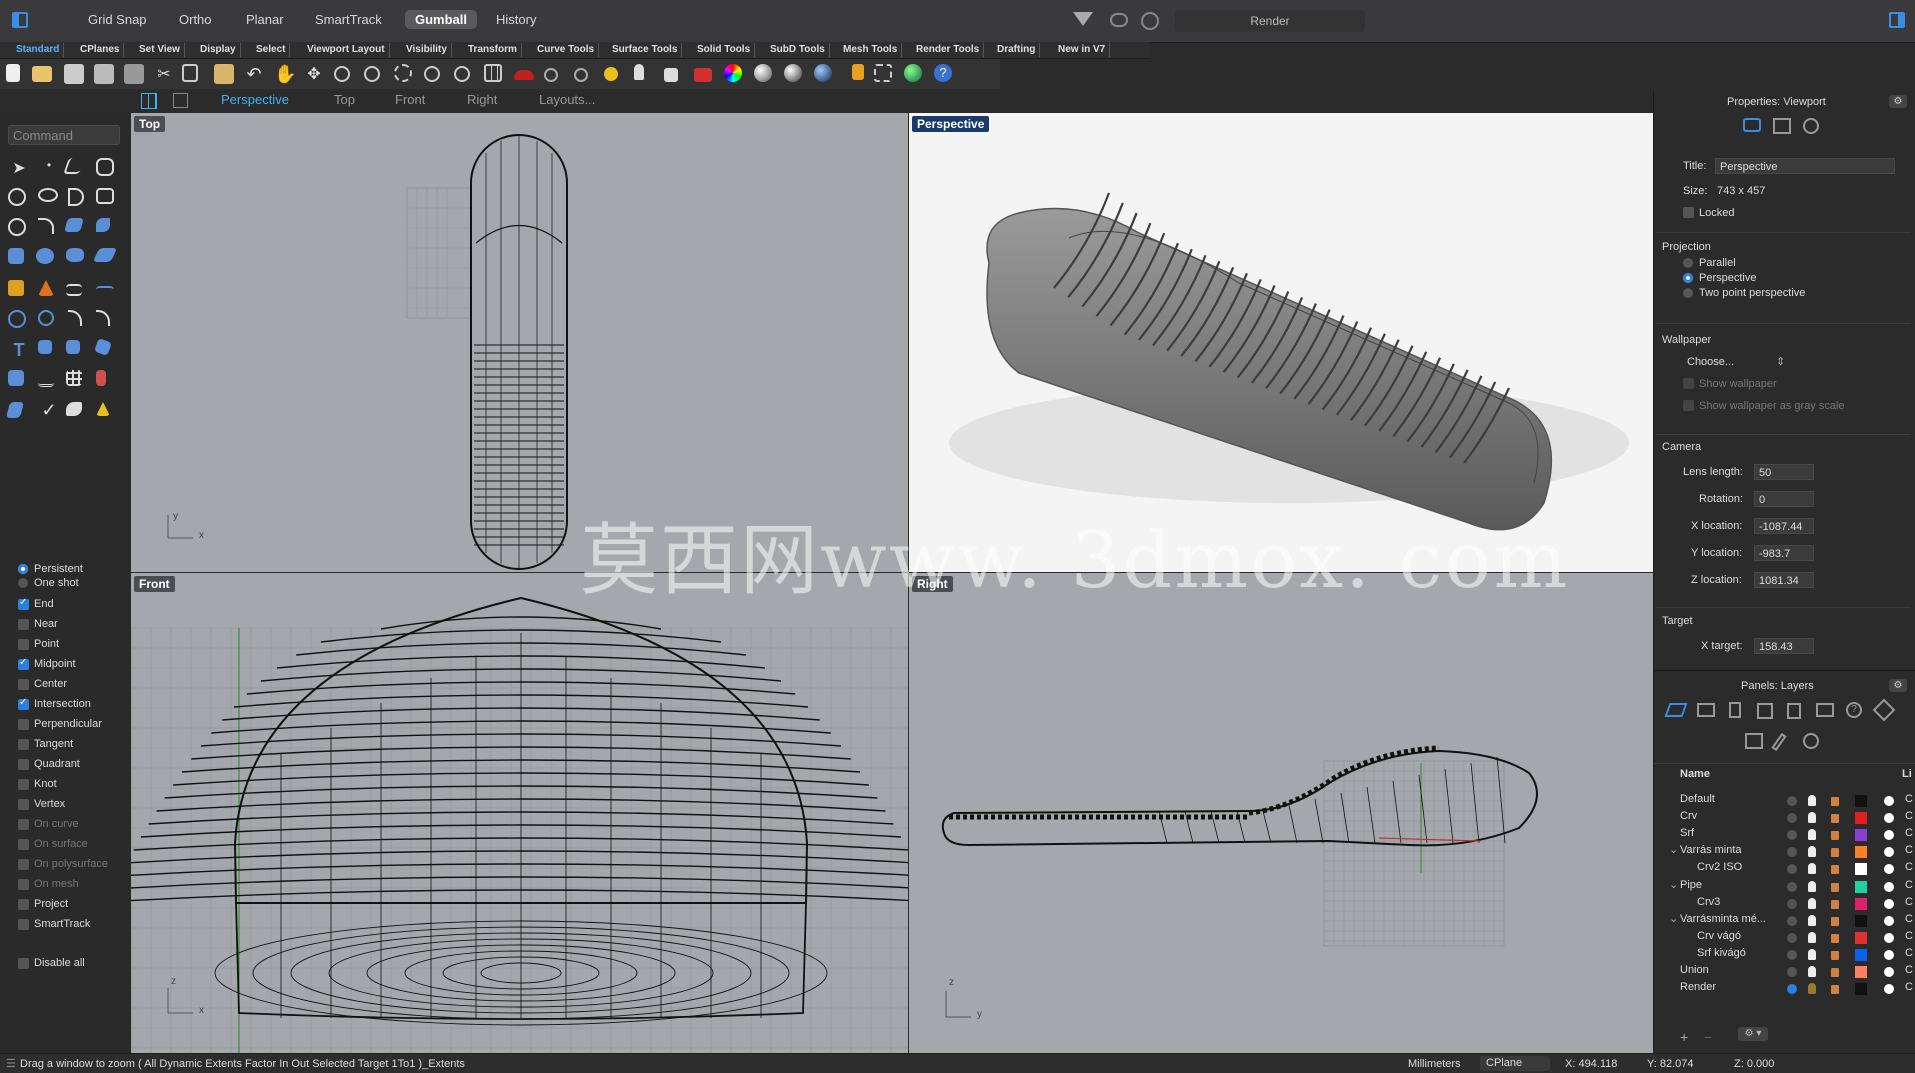  I want to click on new-file-icon, so click(13, 73).